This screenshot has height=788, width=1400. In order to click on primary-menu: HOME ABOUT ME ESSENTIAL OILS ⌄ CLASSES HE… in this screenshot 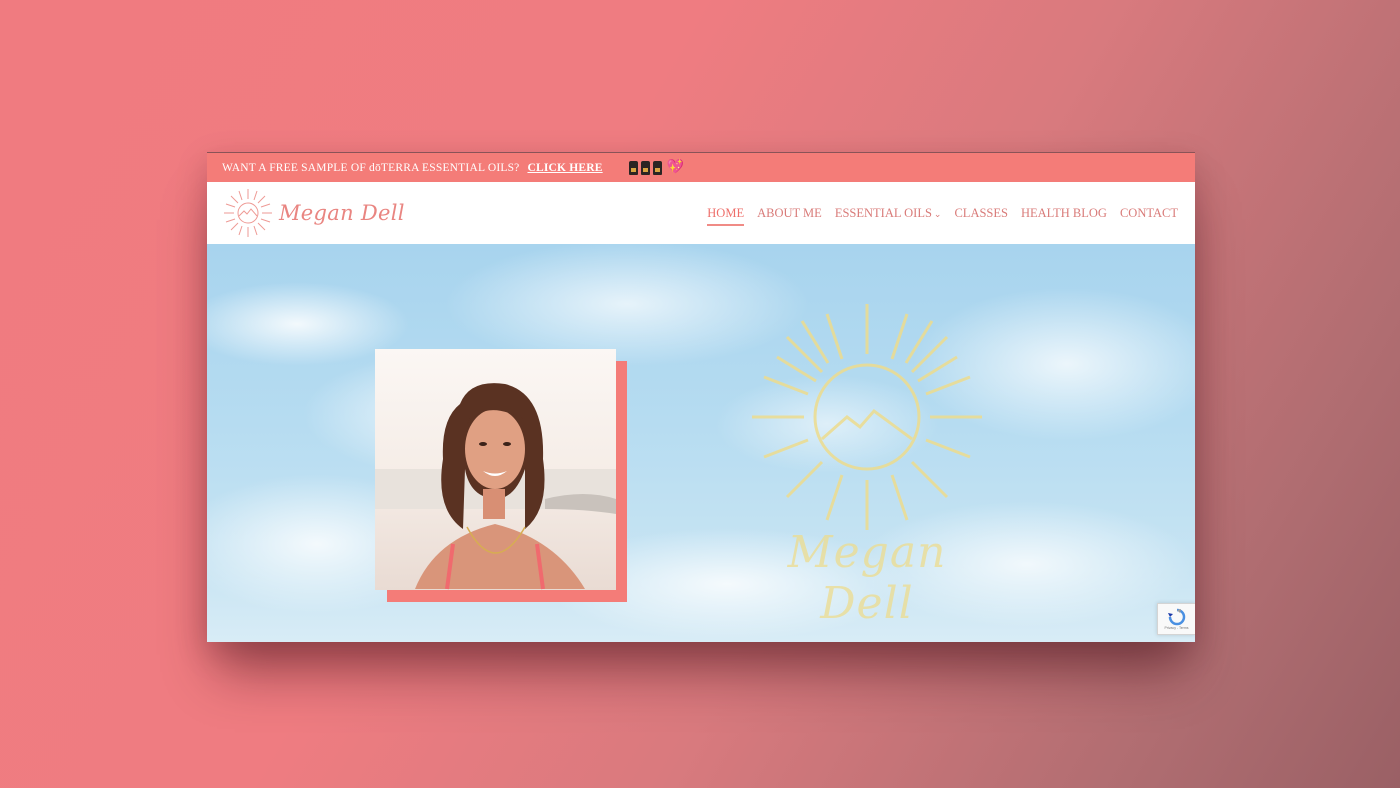, I will do `click(942, 214)`.